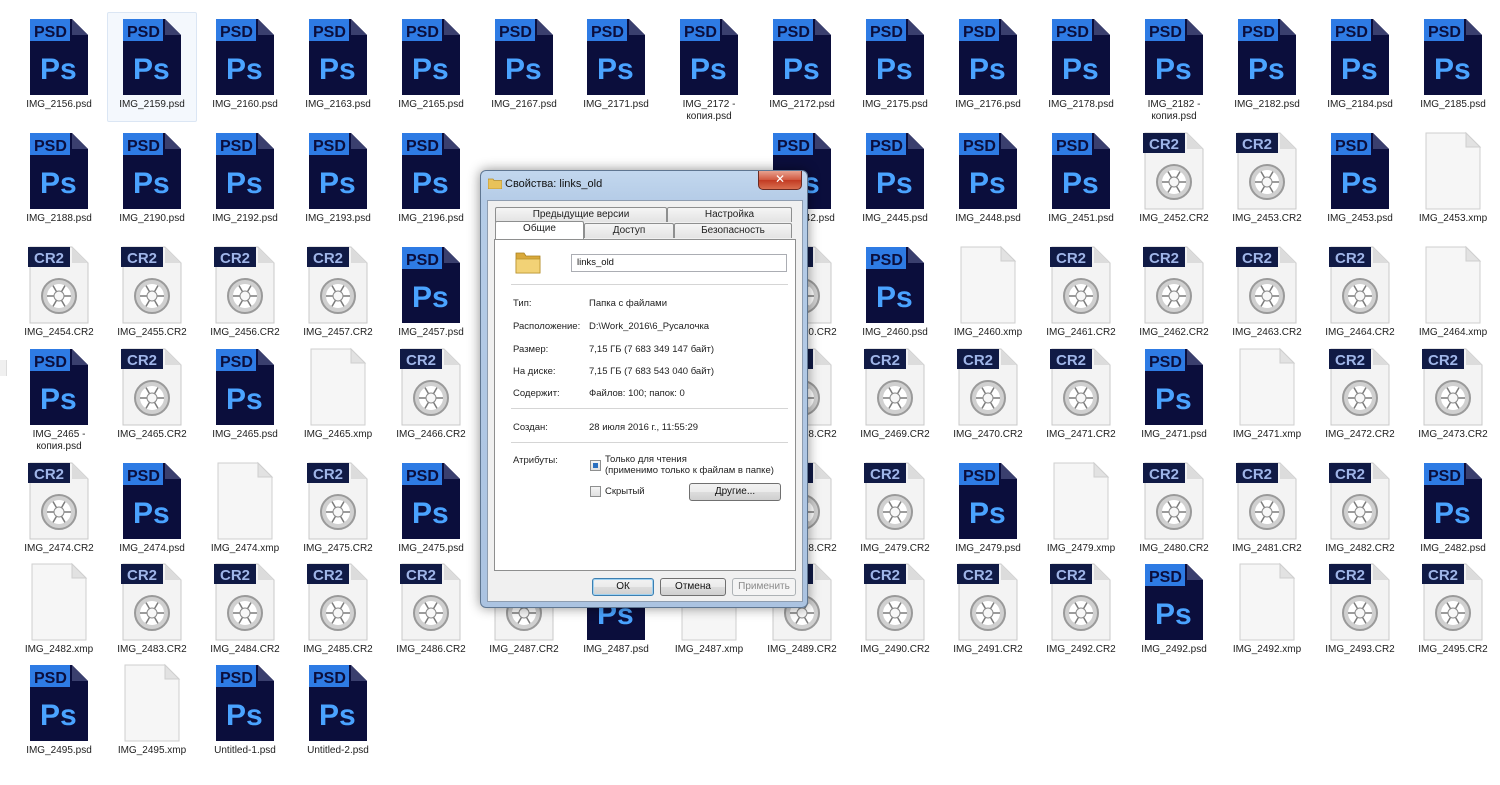  What do you see at coordinates (338, 181) in the screenshot?
I see `file-item: PSD Ps IMG_2193.psd` at bounding box center [338, 181].